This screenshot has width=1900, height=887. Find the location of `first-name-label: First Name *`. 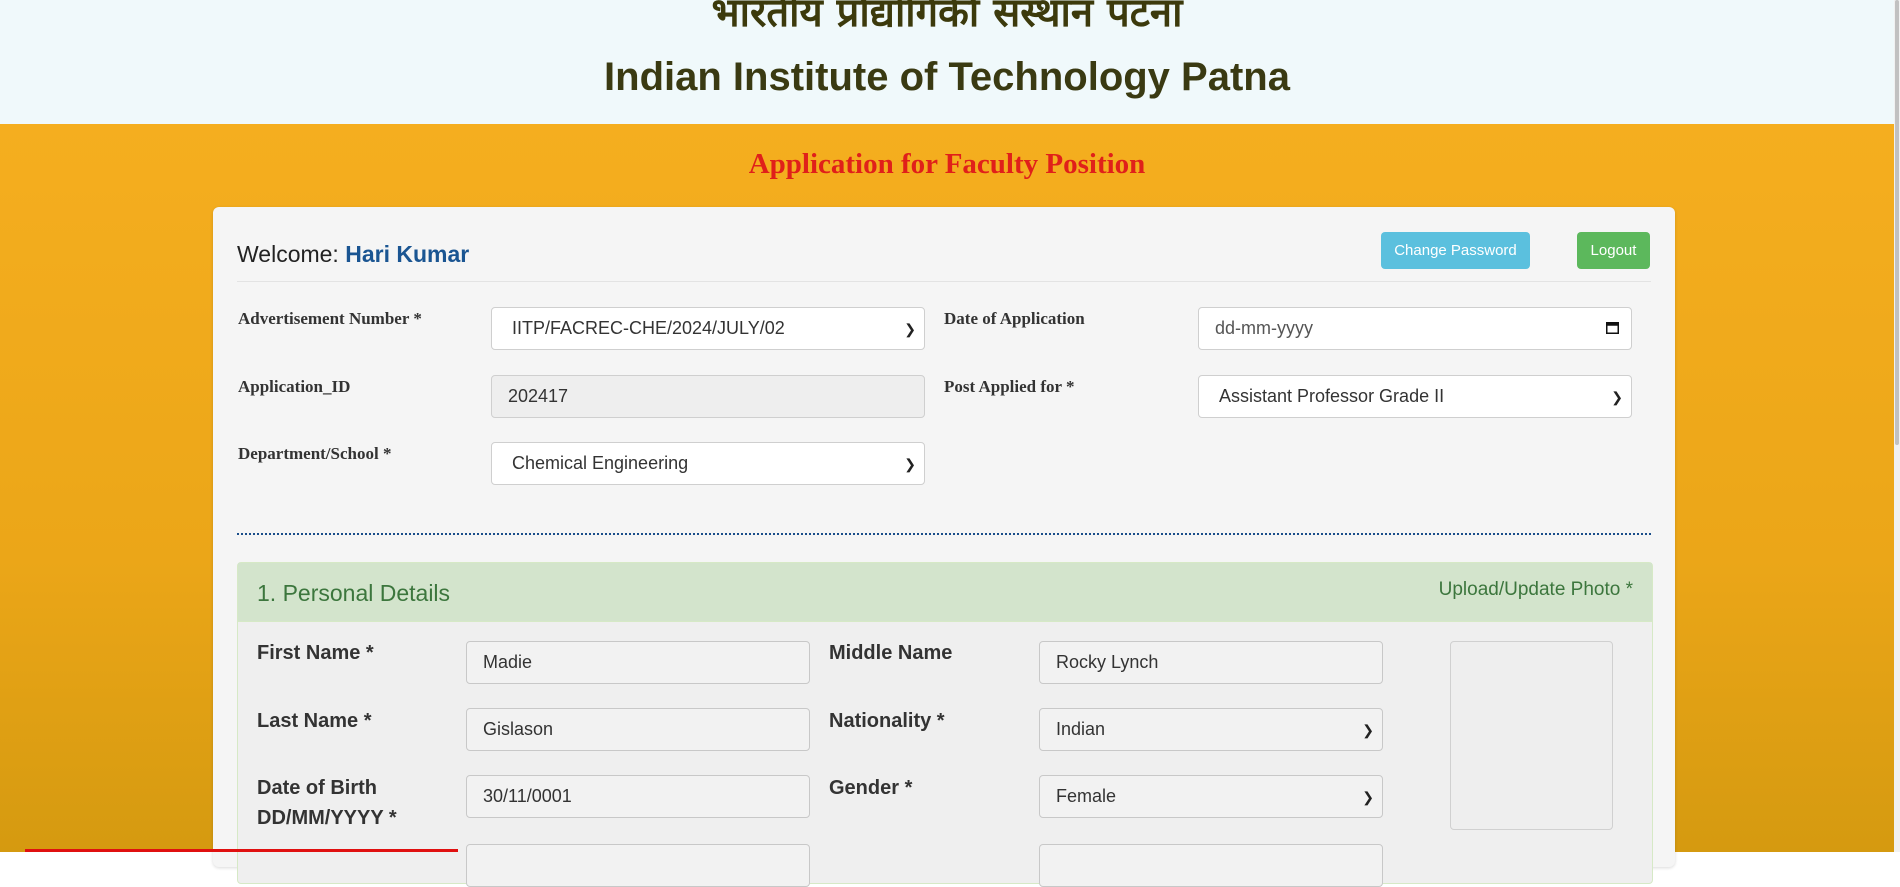

first-name-label: First Name * is located at coordinates (315, 653).